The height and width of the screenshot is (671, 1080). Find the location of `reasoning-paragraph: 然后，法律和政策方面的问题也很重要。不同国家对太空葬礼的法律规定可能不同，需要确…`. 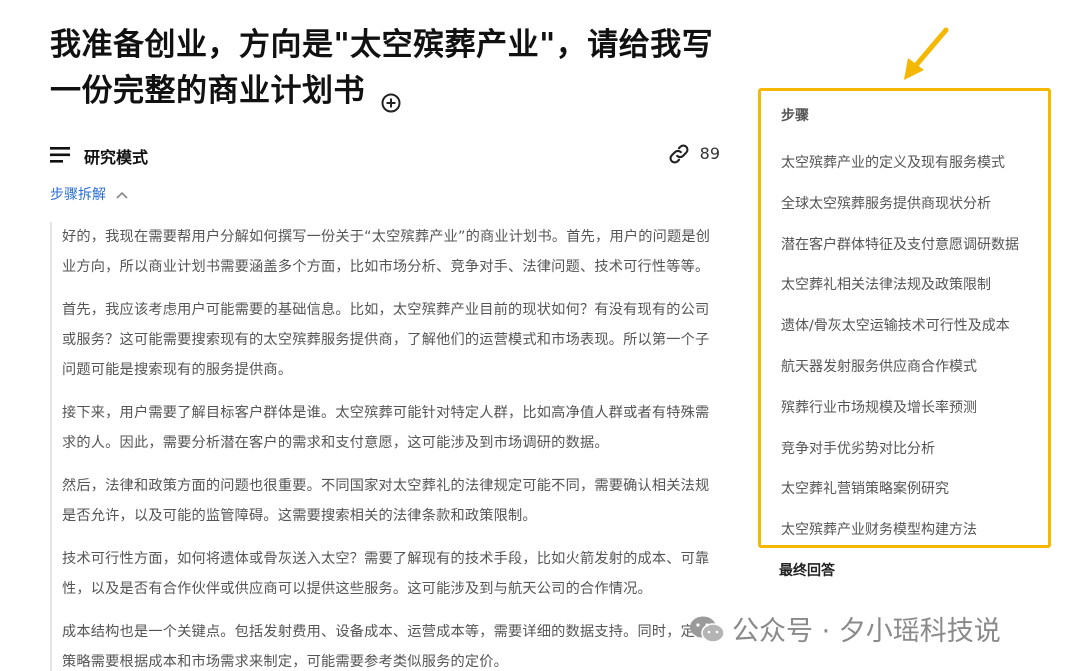

reasoning-paragraph: 然后，法律和政策方面的问题也很重要。不同国家对太空葬礼的法律规定可能不同，需要确… is located at coordinates (386, 501).